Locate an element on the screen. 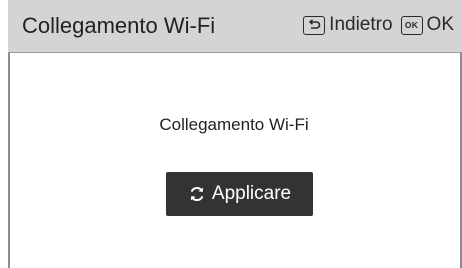  back-arrow-icon is located at coordinates (314, 25).